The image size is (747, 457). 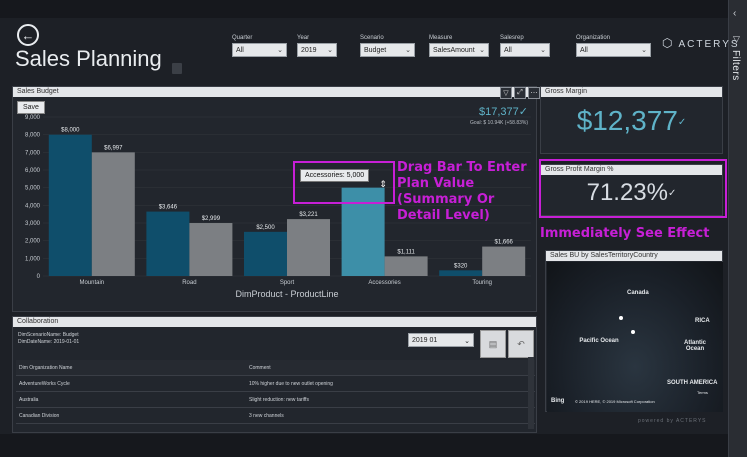 What do you see at coordinates (33, 171) in the screenshot?
I see `y-tick-label: 6,000` at bounding box center [33, 171].